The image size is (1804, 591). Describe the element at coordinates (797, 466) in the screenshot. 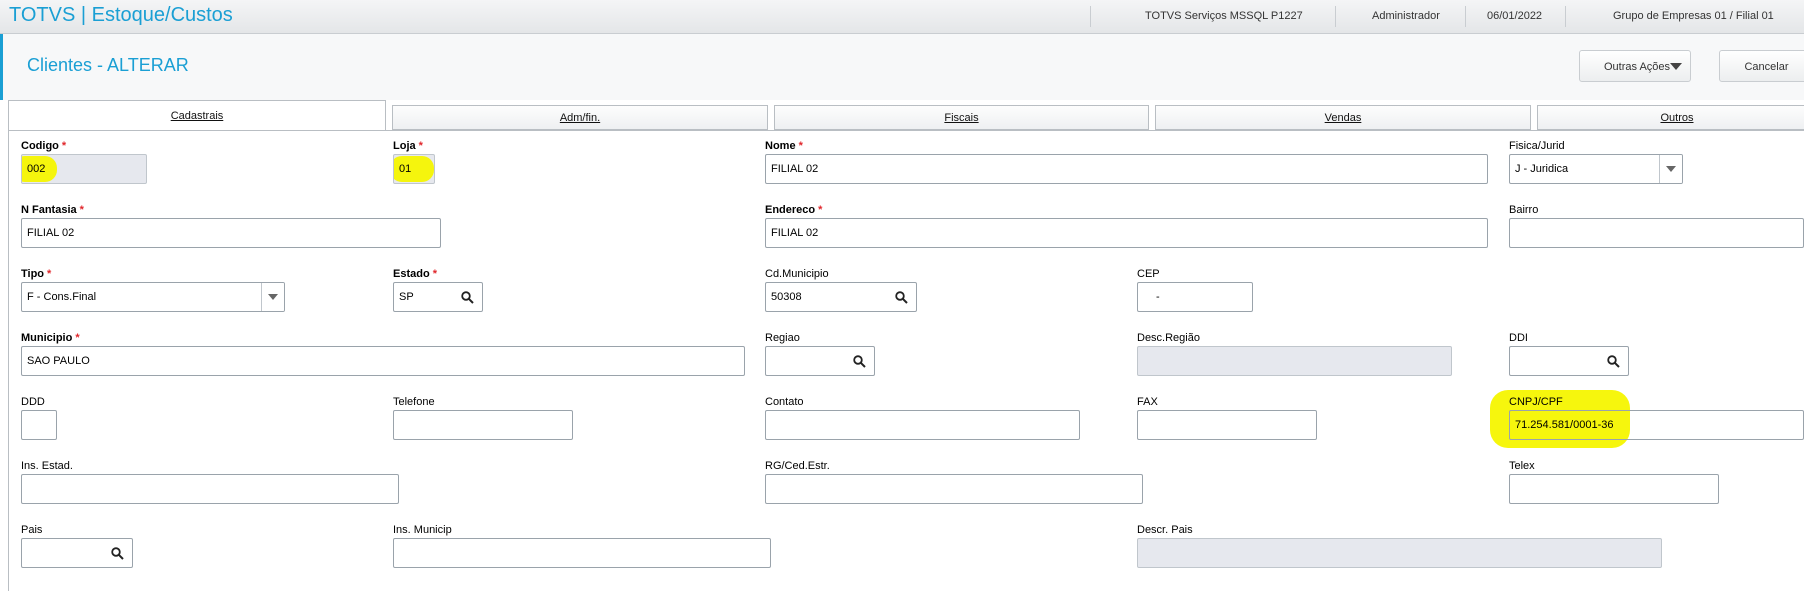

I see `rg-ced-estr-label: RG/Ced.Estr.` at that location.